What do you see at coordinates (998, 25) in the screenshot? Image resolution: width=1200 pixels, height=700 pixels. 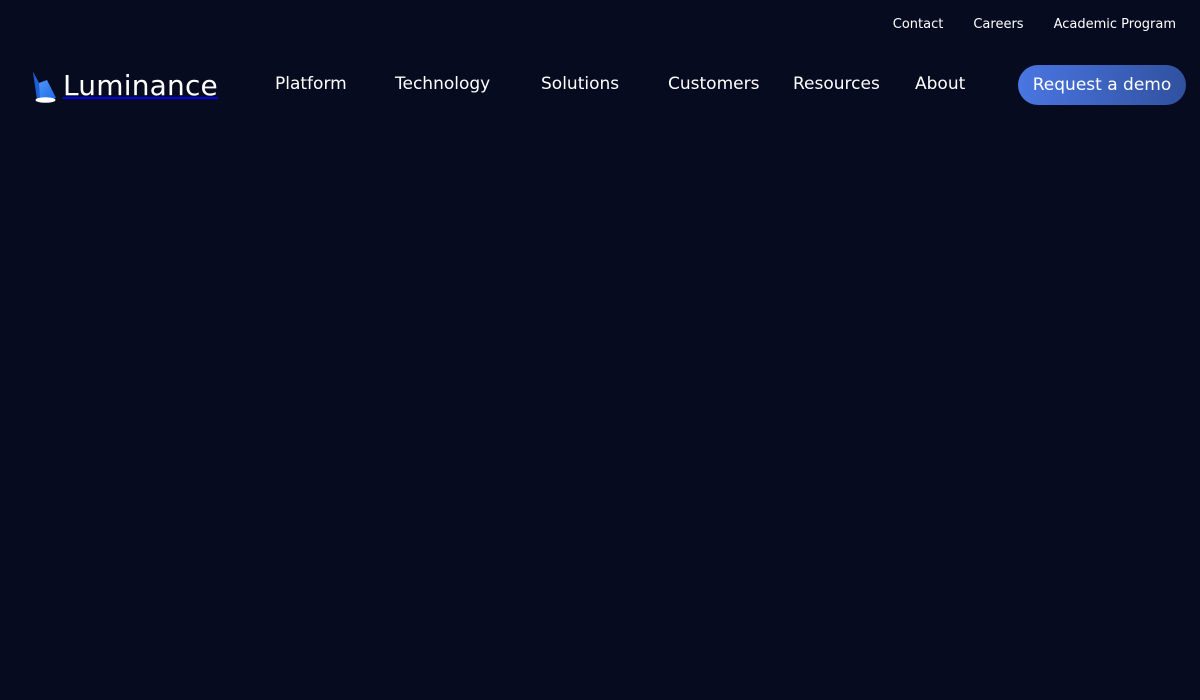 I see `careers-link: Careers` at bounding box center [998, 25].